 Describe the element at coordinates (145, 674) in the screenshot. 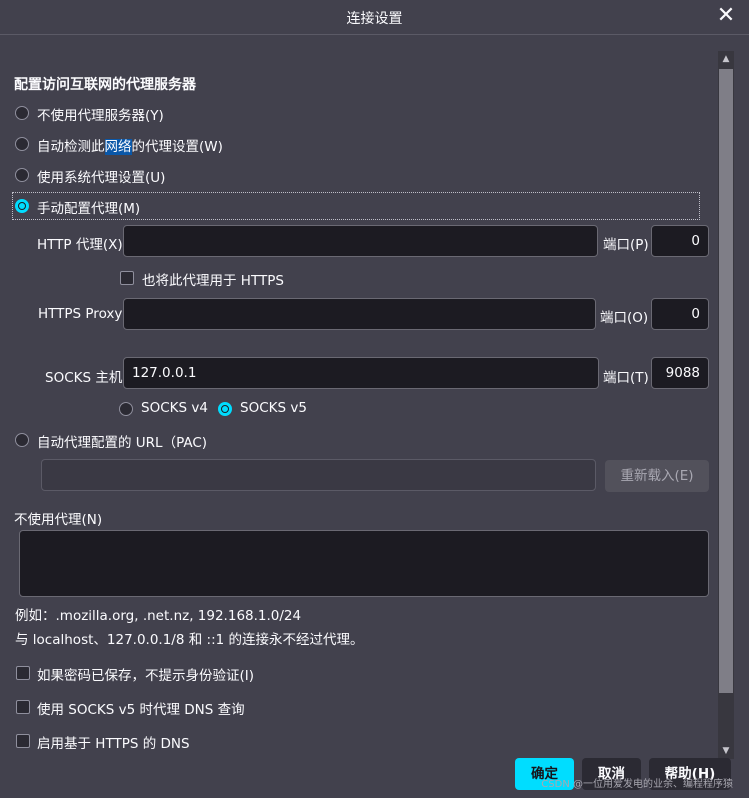

I see `no-auth-prompt-label: 如果密码已保存，不提示身份验证(I)` at that location.